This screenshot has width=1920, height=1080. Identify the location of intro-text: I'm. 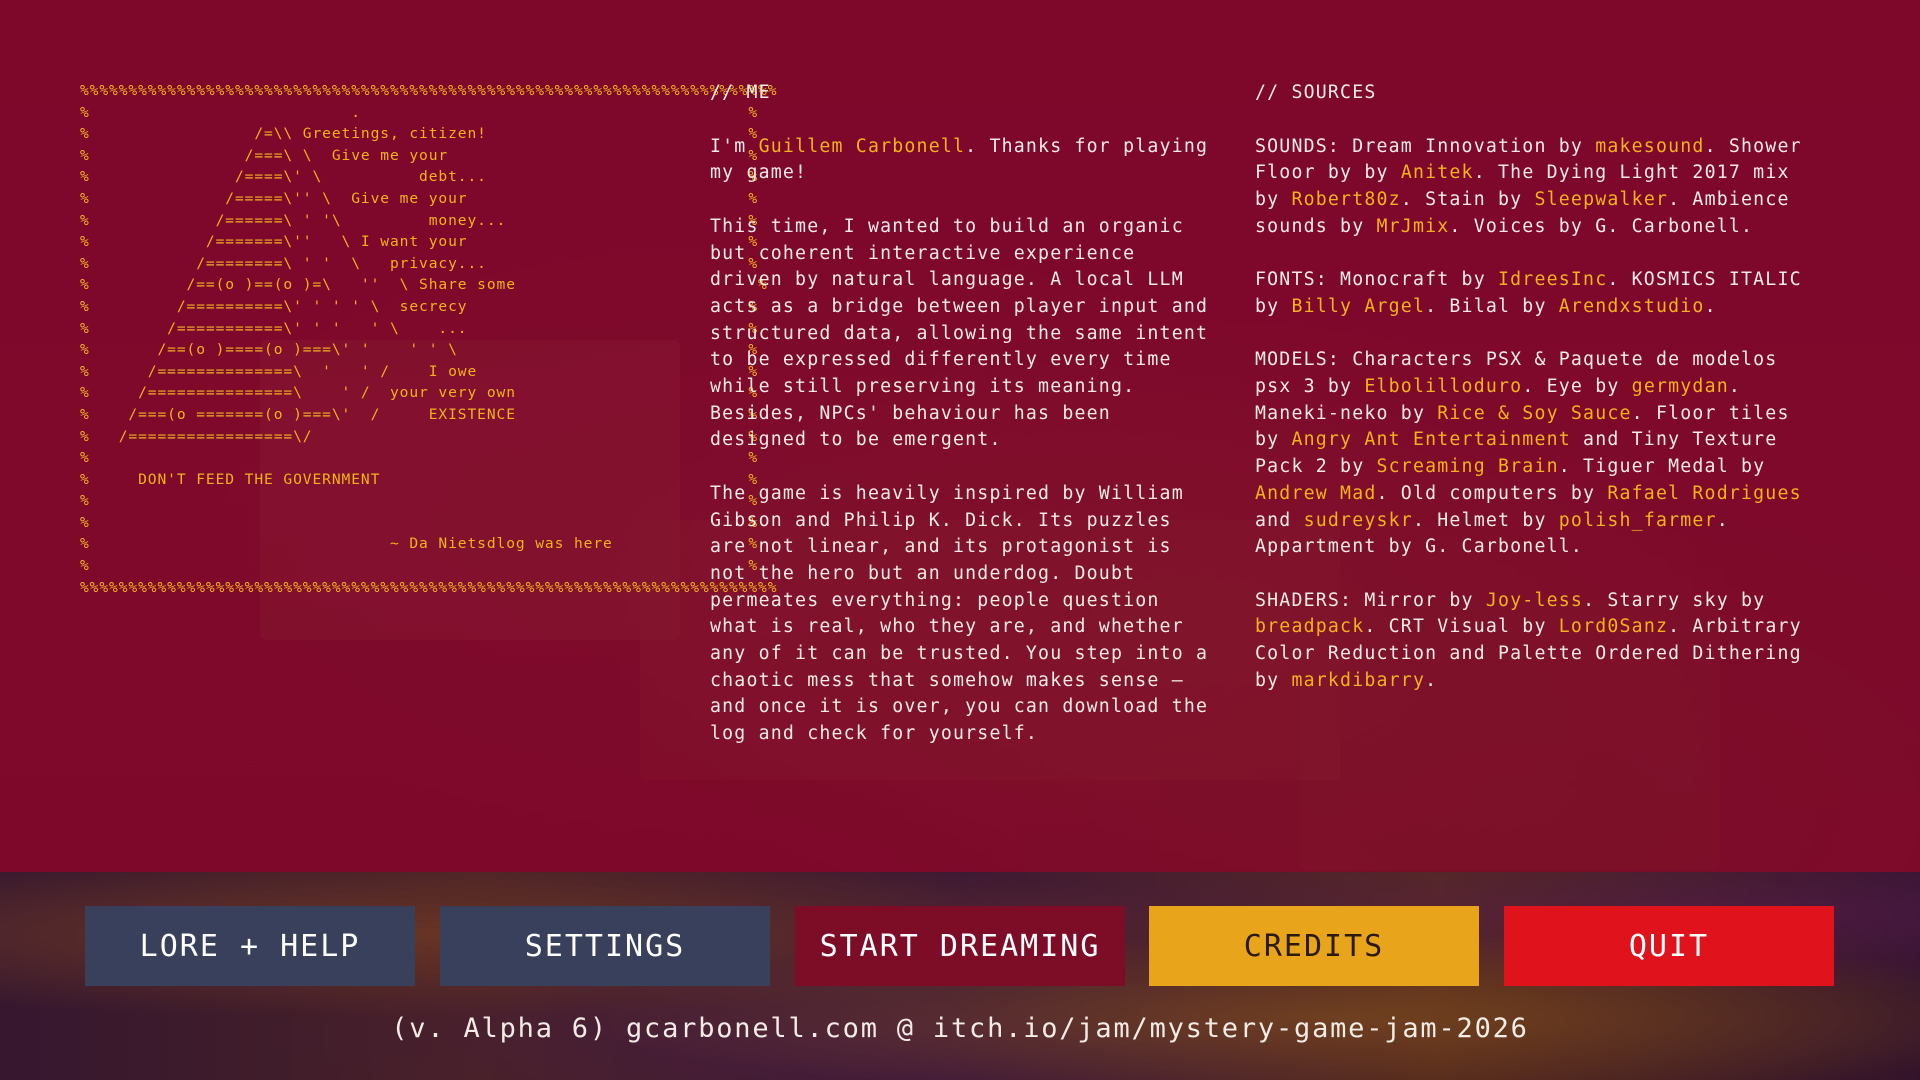
(734, 146).